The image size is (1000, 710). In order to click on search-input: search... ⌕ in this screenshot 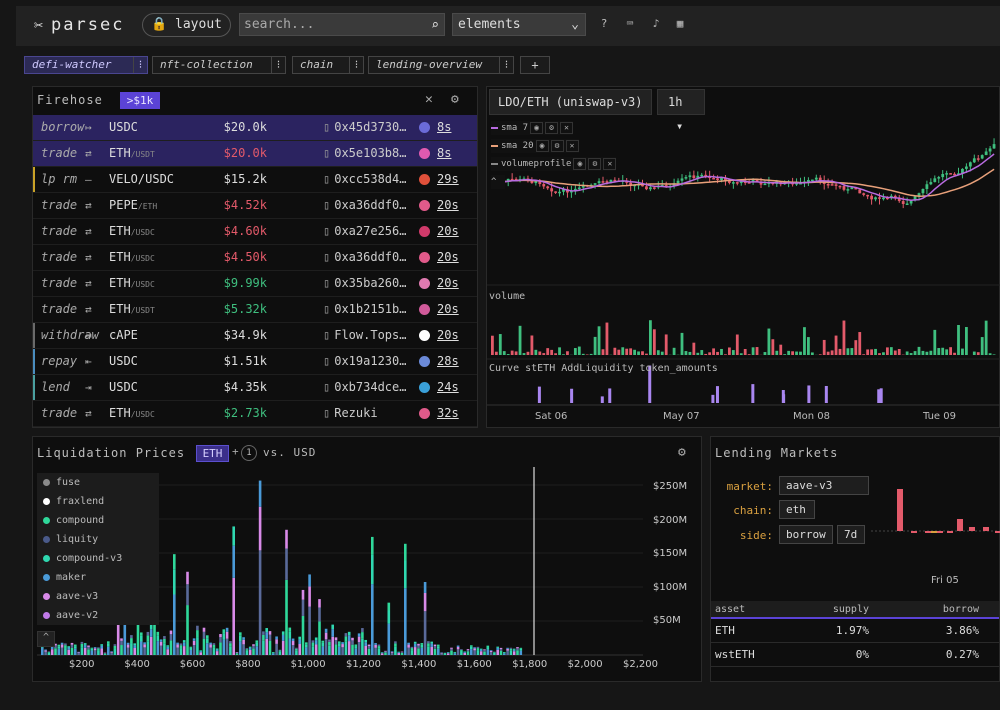, I will do `click(342, 24)`.